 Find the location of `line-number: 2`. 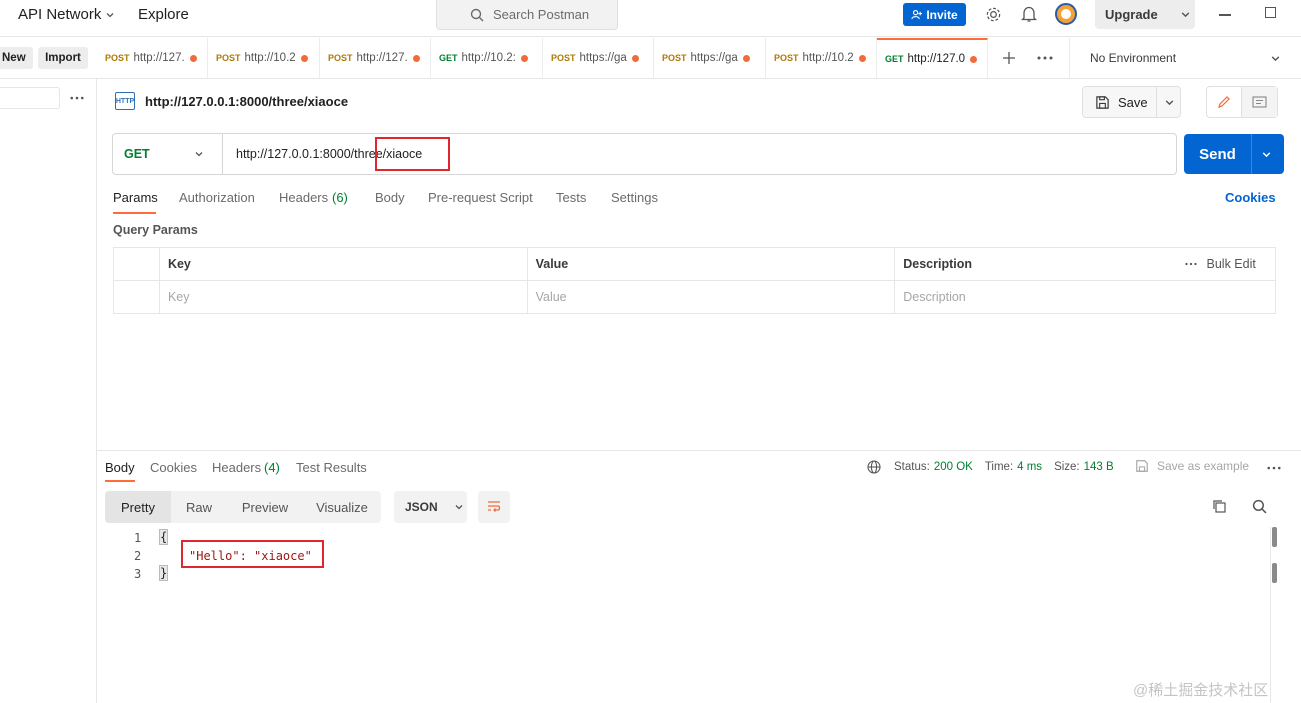

line-number: 2 is located at coordinates (138, 556).